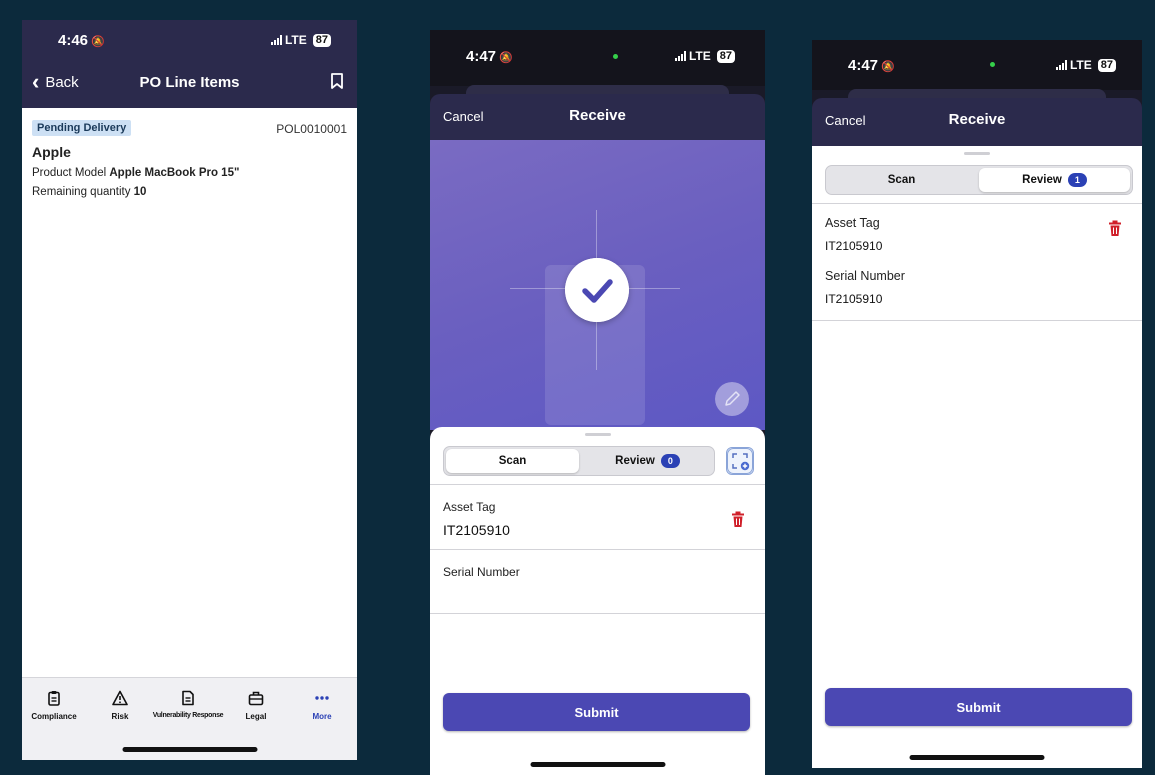 The height and width of the screenshot is (775, 1155). Describe the element at coordinates (256, 716) in the screenshot. I see `tab-legal-label: Legal` at that location.